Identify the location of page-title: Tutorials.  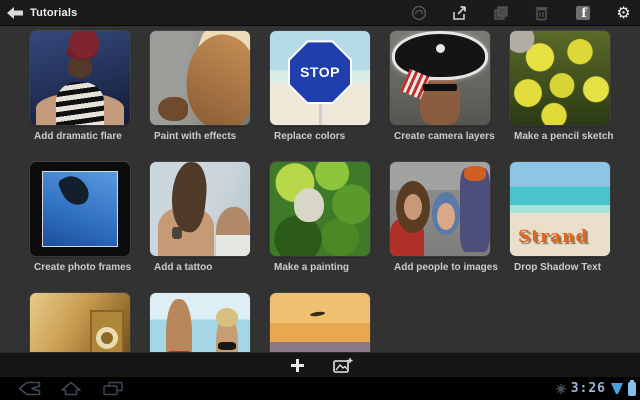
(54, 12).